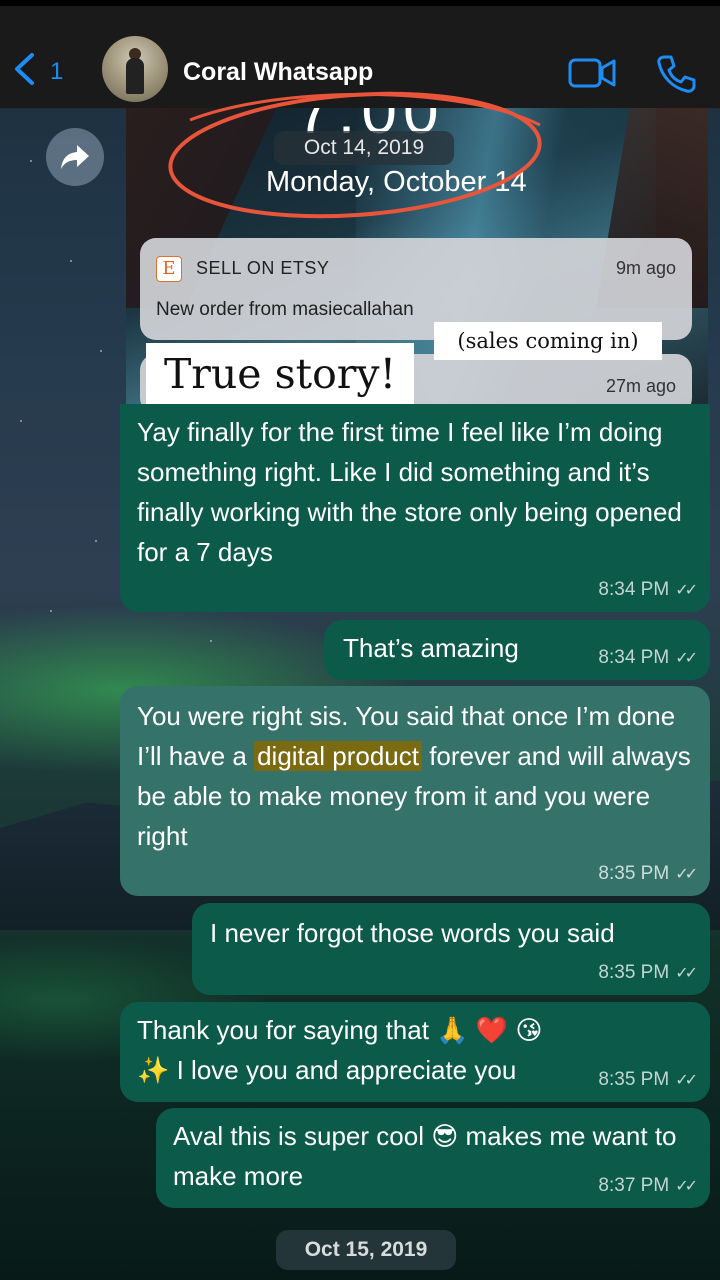 This screenshot has width=720, height=1280. I want to click on notification-app-name: SELL ON ETSY, so click(263, 268).